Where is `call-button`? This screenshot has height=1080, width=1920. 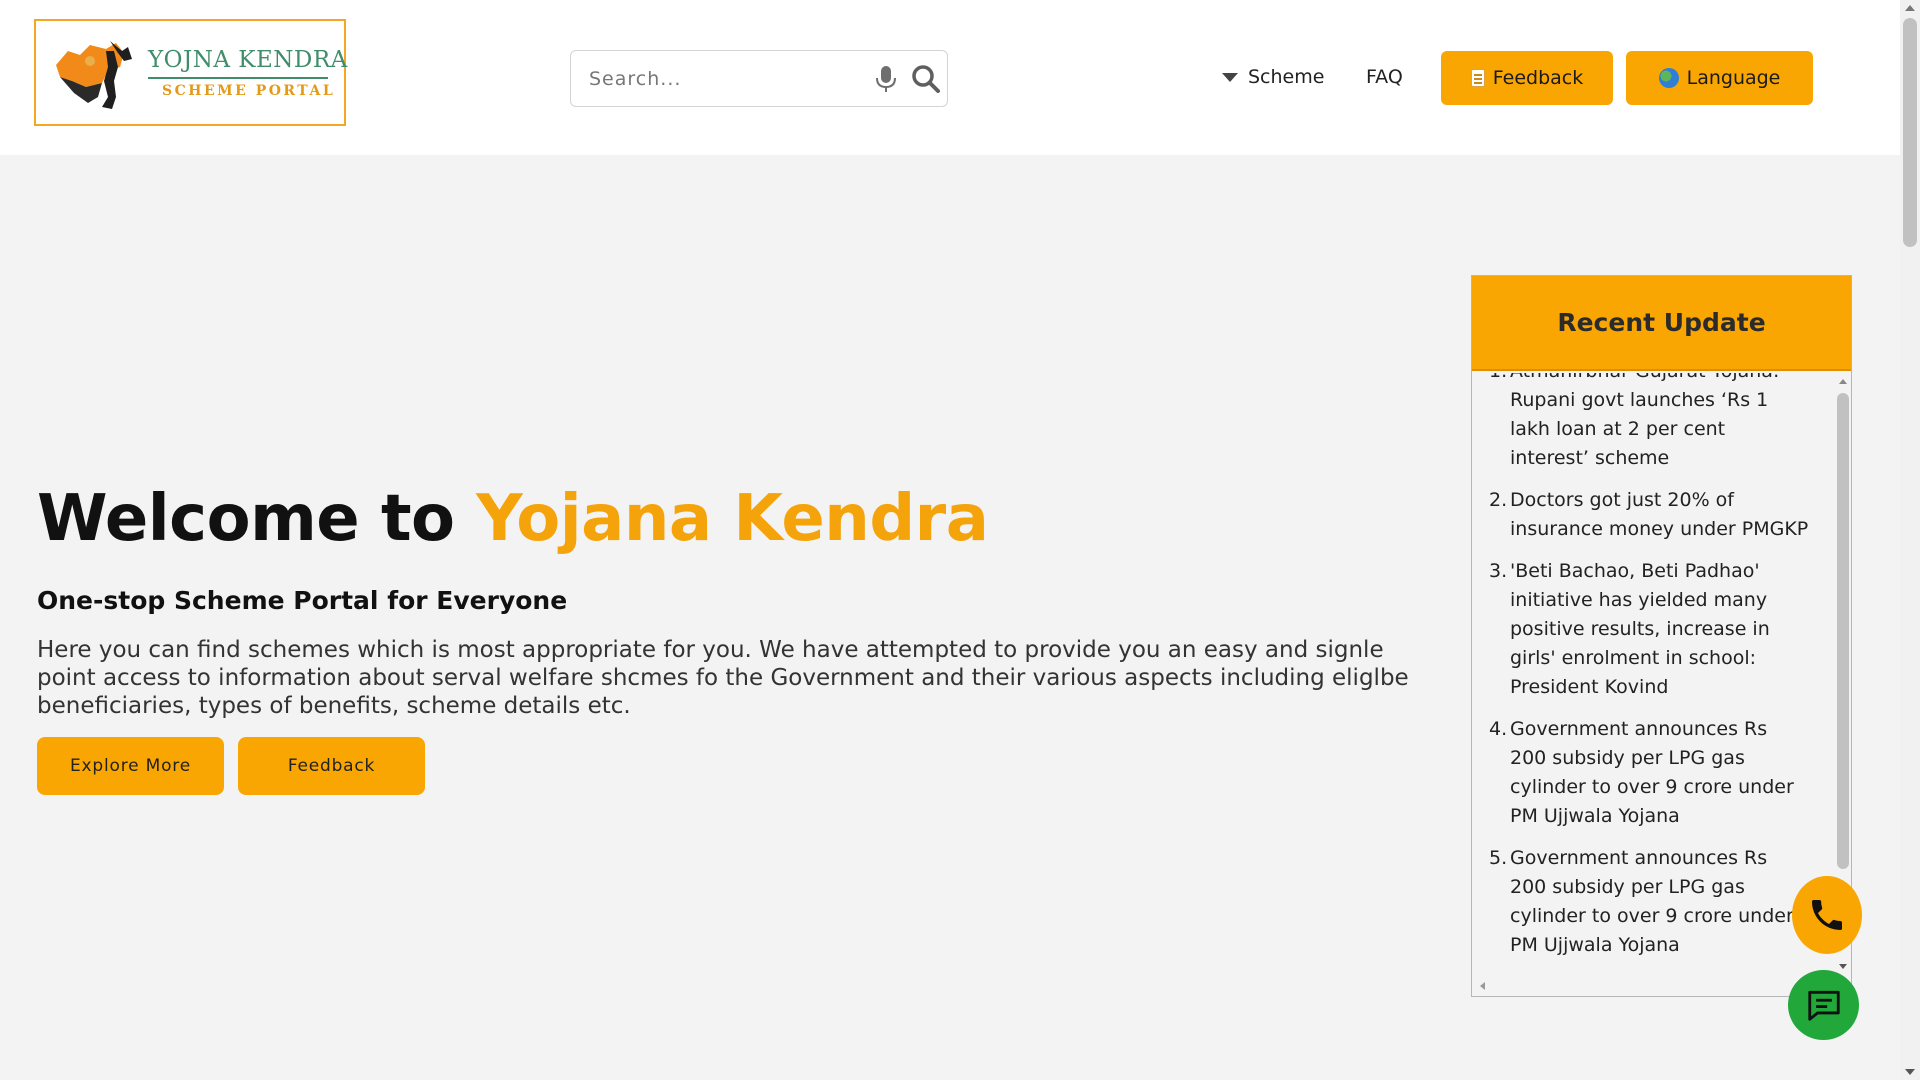 call-button is located at coordinates (1827, 915).